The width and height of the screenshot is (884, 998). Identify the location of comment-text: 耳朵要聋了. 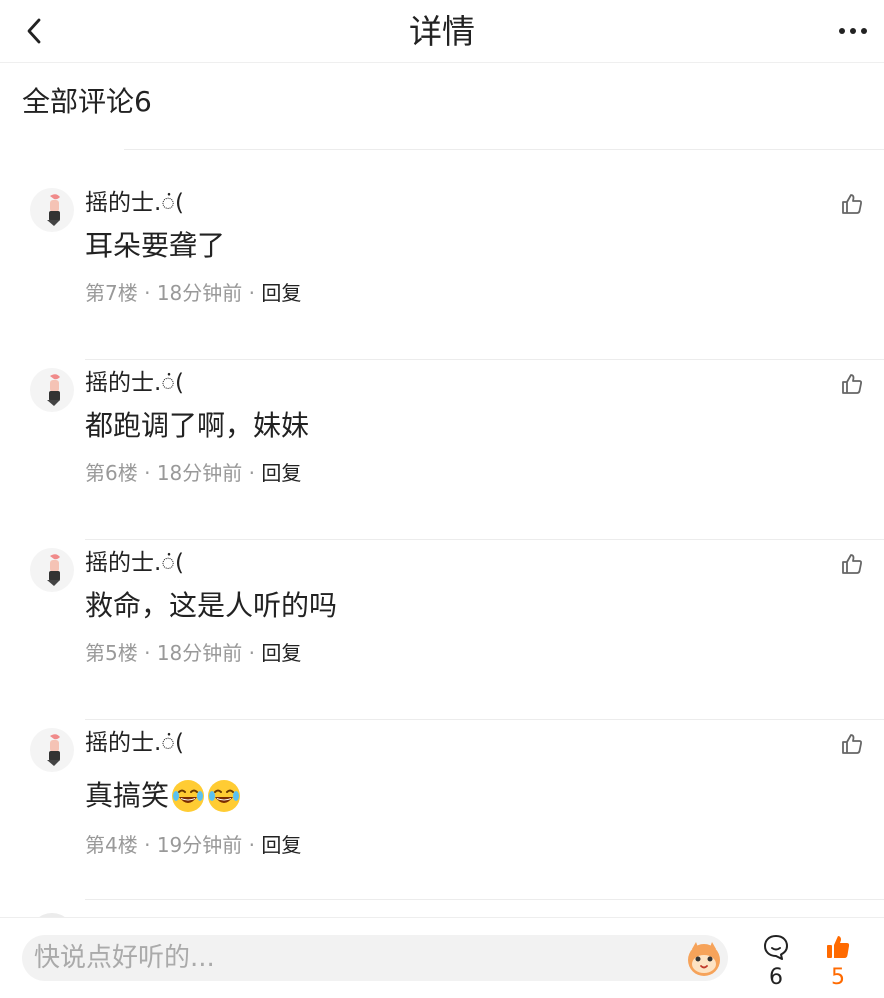
(155, 246).